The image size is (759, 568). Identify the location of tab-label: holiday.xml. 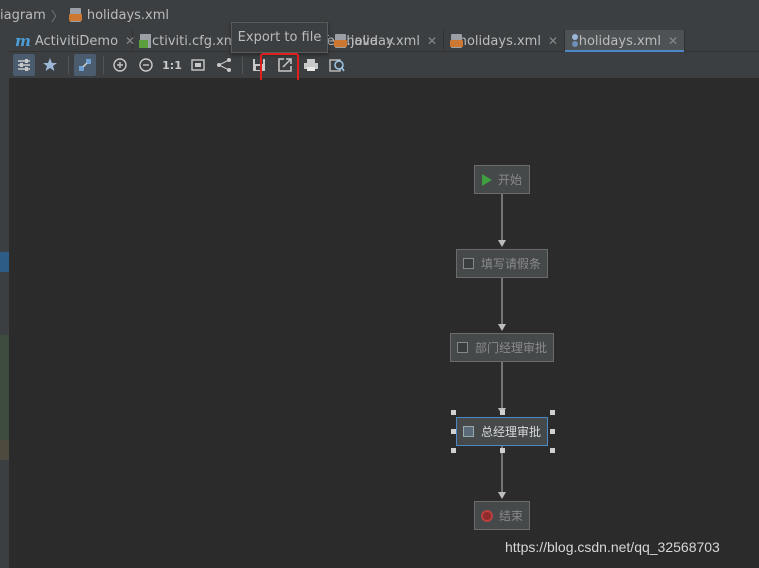
(383, 41).